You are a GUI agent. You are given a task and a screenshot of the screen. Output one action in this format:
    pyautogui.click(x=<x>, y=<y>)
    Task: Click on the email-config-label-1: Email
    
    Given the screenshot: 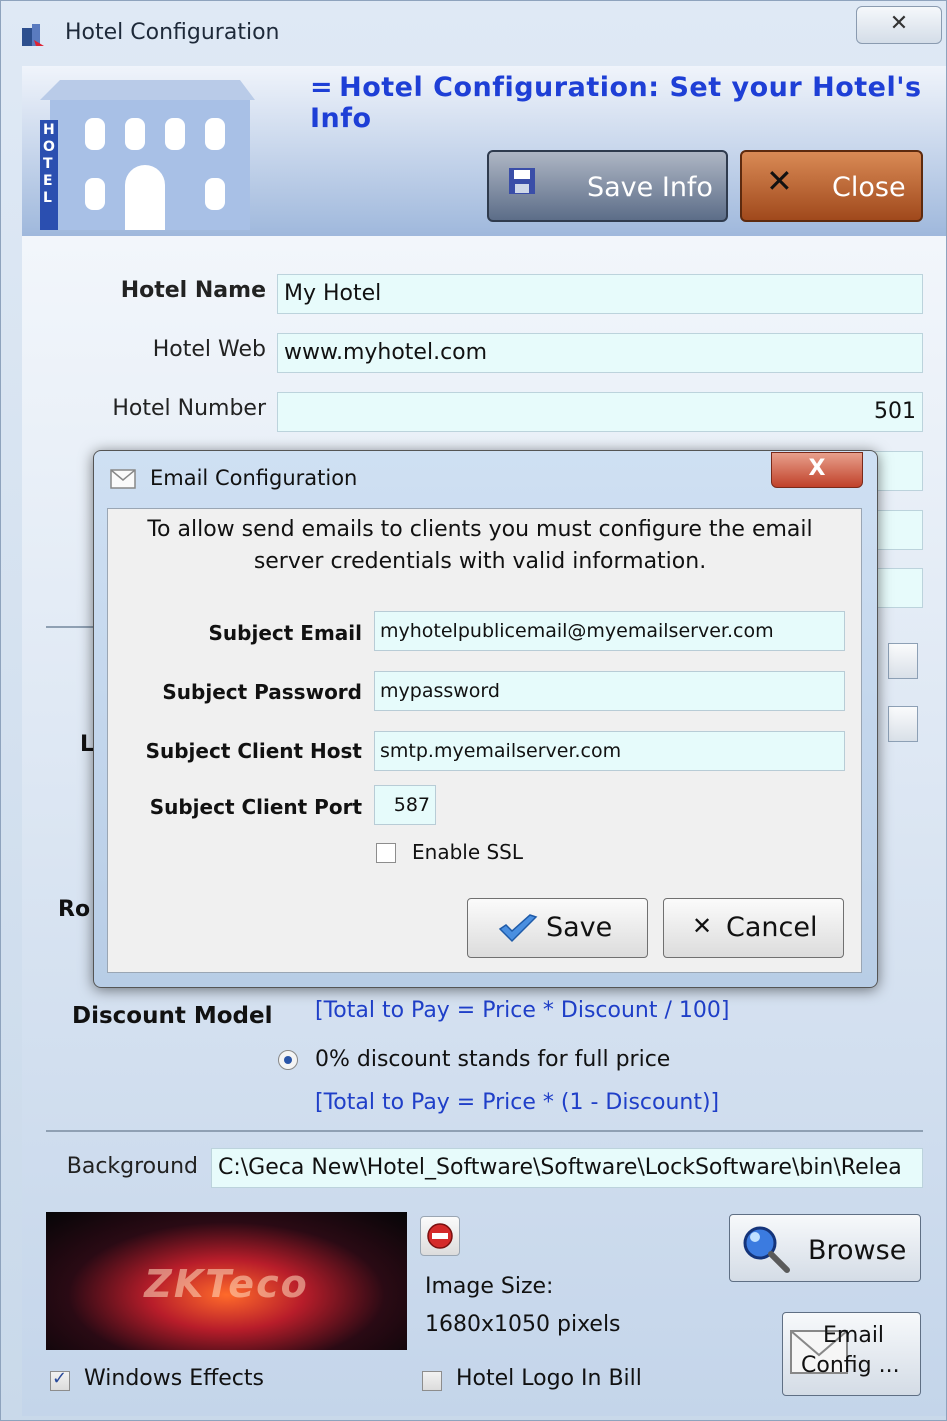 What is the action you would take?
    pyautogui.click(x=854, y=1335)
    